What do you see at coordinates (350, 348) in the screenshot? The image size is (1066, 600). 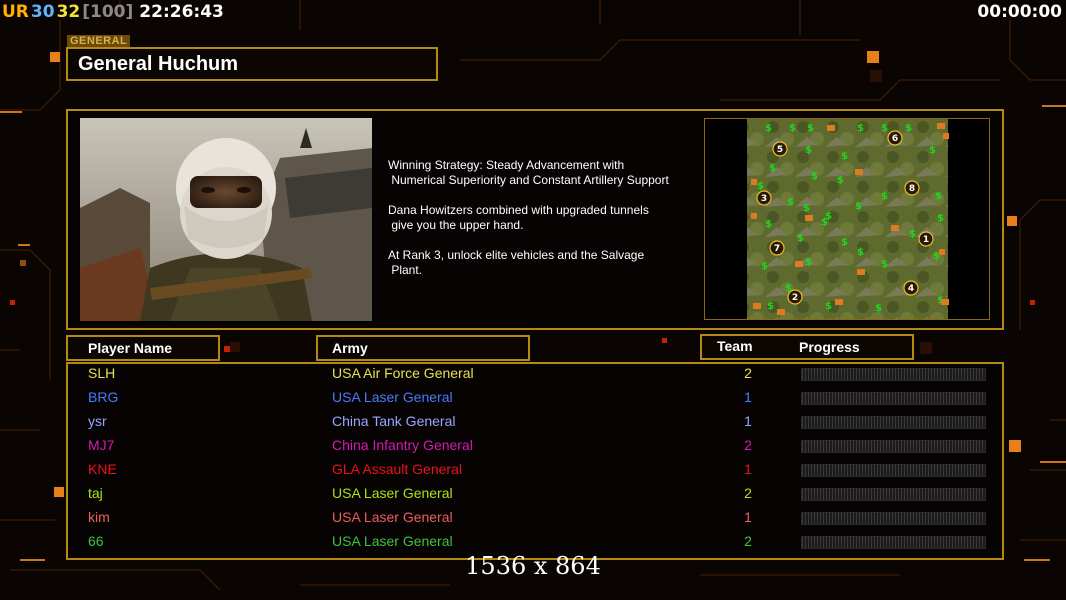 I see `army-header-label: Army` at bounding box center [350, 348].